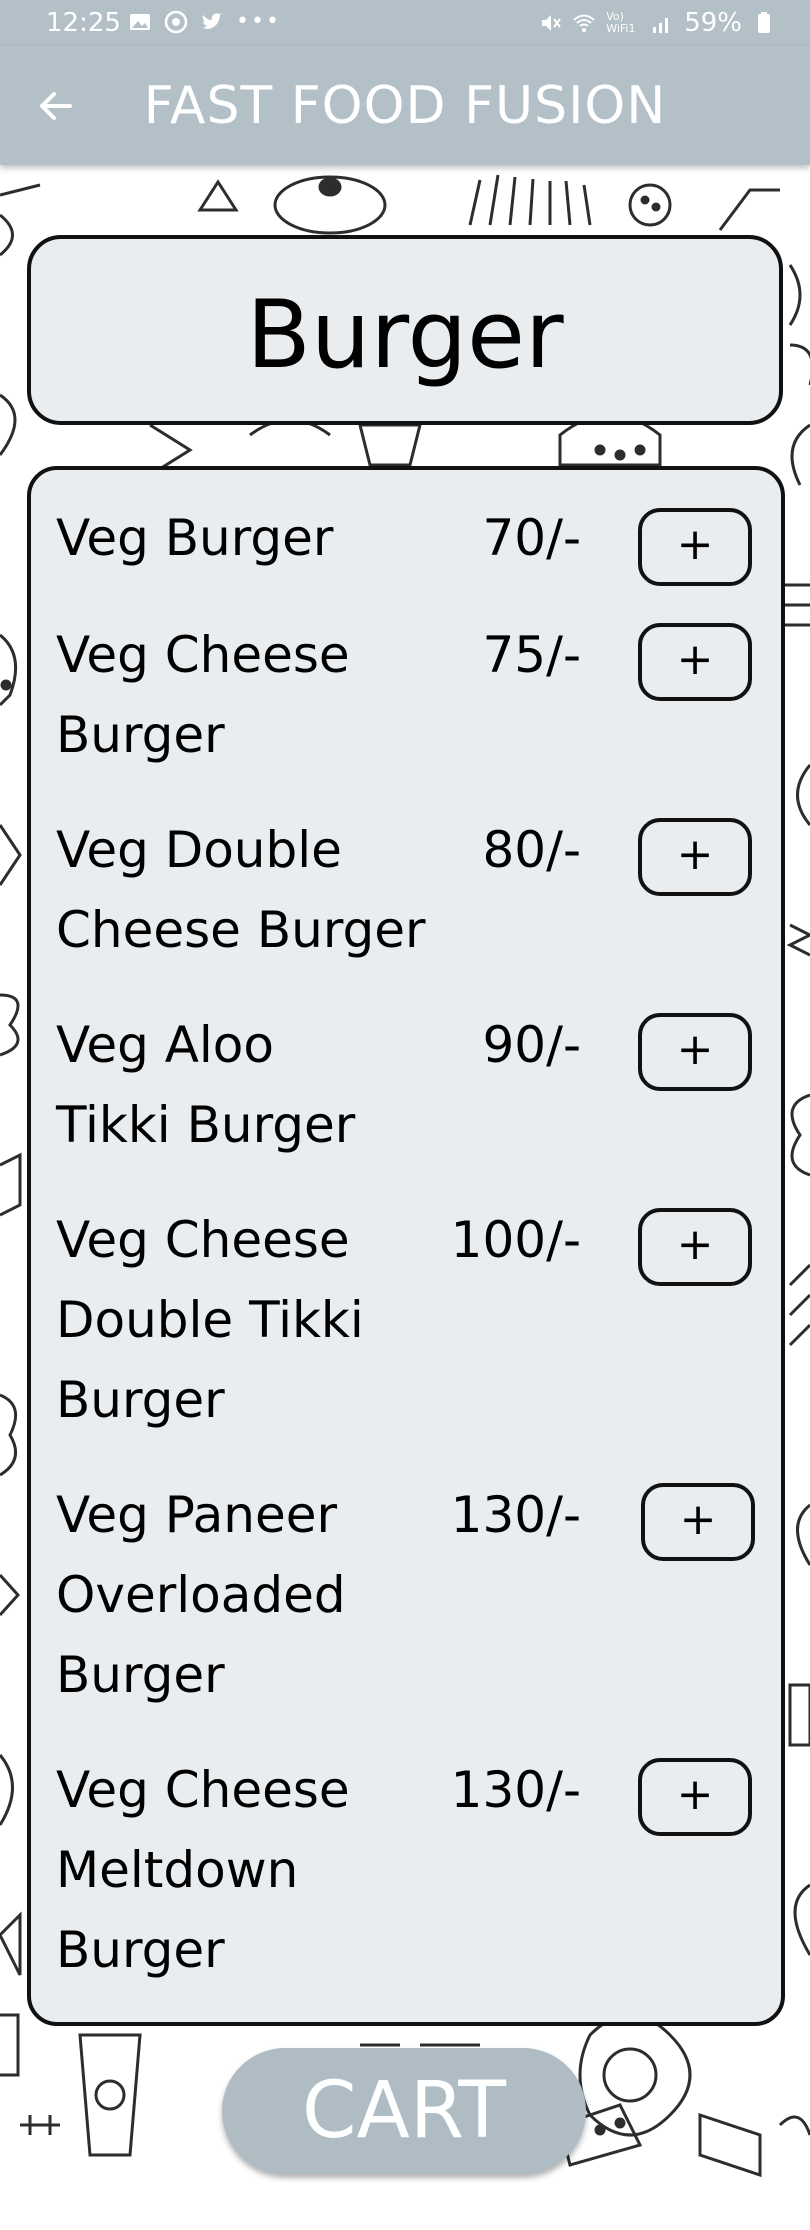 The width and height of the screenshot is (810, 2230). What do you see at coordinates (552, 23) in the screenshot?
I see `mute-icon` at bounding box center [552, 23].